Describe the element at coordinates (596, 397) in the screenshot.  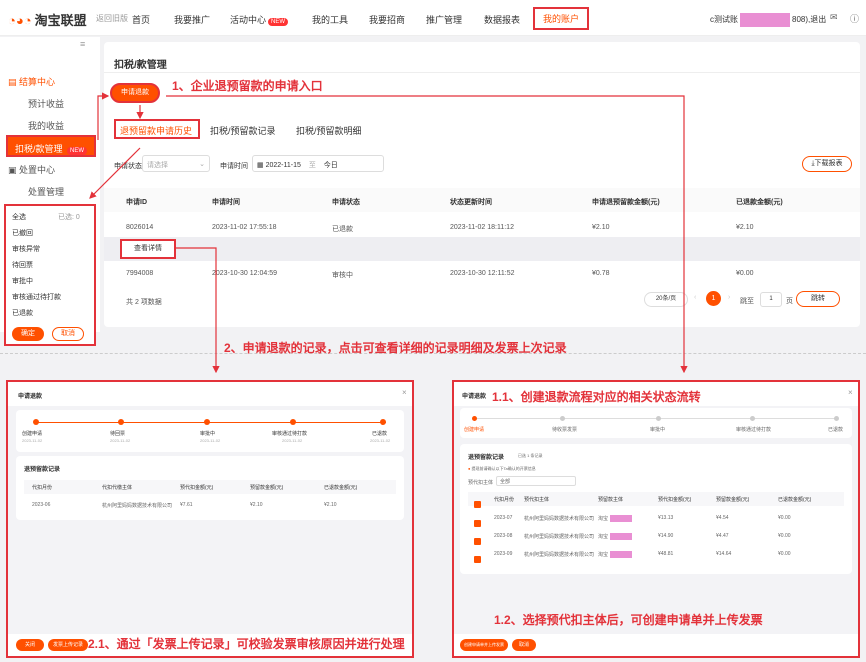
I see `annotation-1-1: 1.1、创建退款流程对应的相关状态流转` at that location.